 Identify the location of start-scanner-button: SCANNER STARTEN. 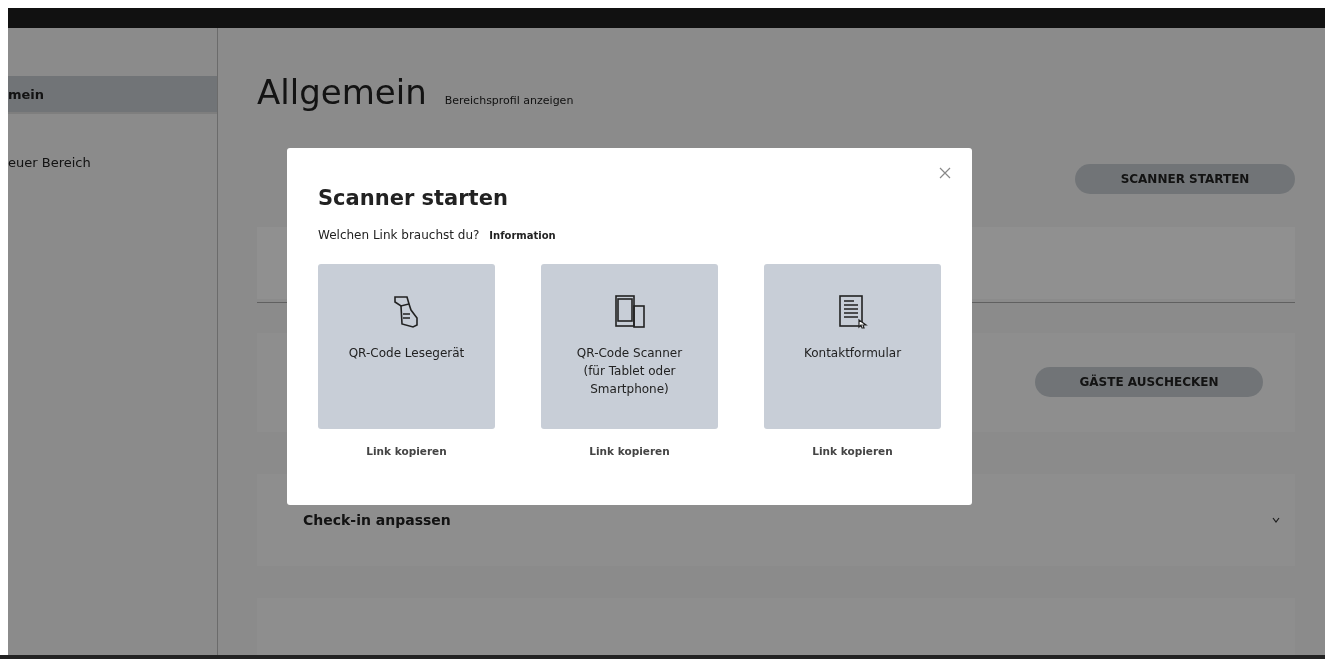
(1185, 179).